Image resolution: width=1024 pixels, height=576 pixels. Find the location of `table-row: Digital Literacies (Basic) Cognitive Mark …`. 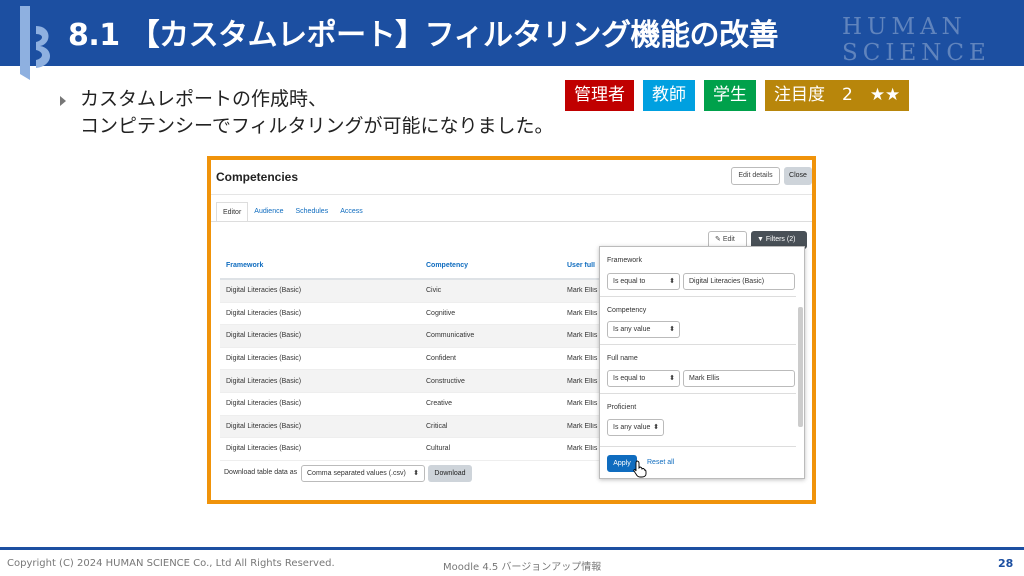

table-row: Digital Literacies (Basic) Cognitive Mark … is located at coordinates (415, 314).